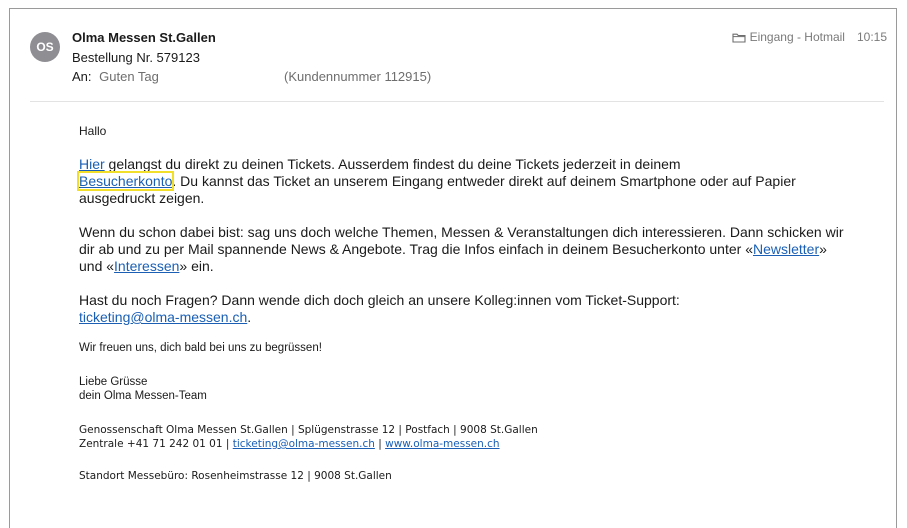  Describe the element at coordinates (464, 389) in the screenshot. I see `signoff: Liebe Grüsse dein Olma Messen-Team` at that location.